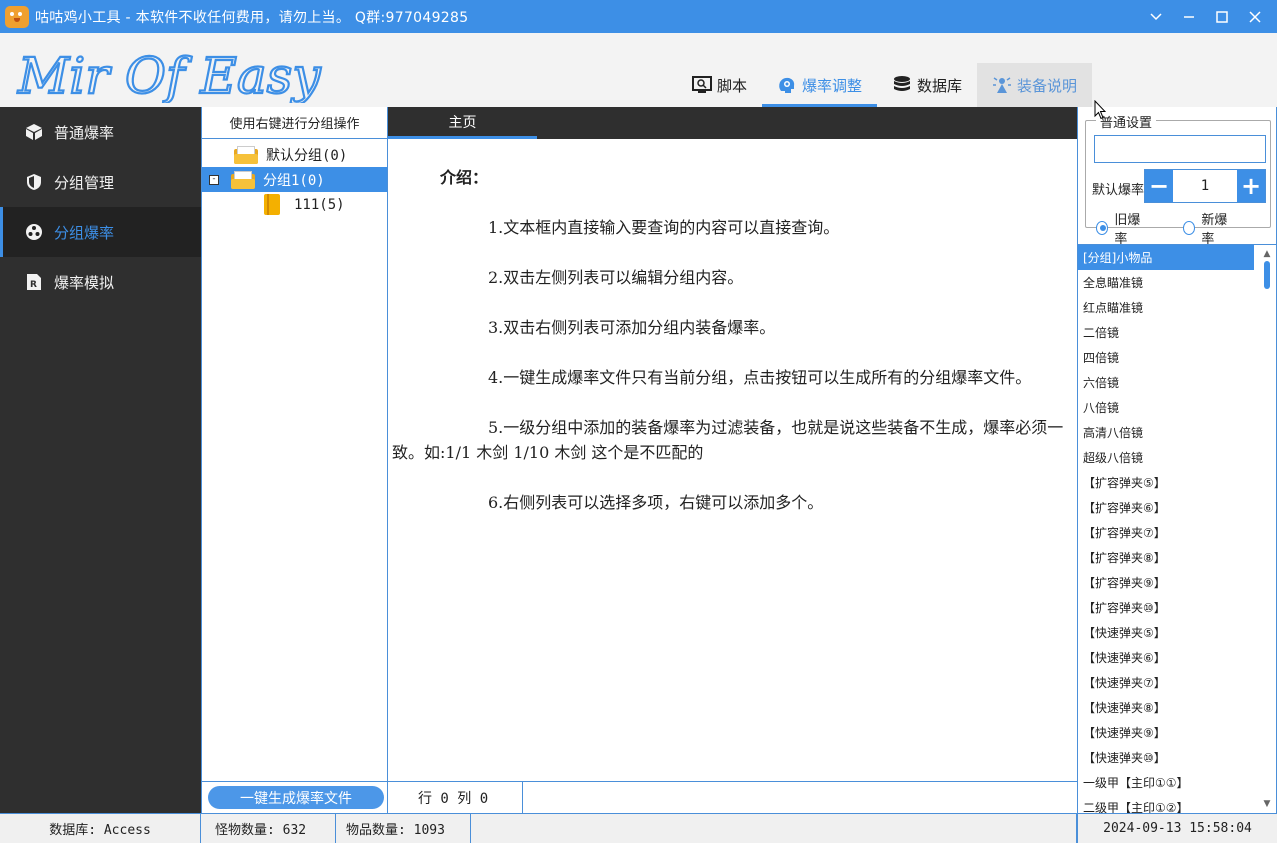  I want to click on tree-node-label: 默认分组(0), so click(307, 155).